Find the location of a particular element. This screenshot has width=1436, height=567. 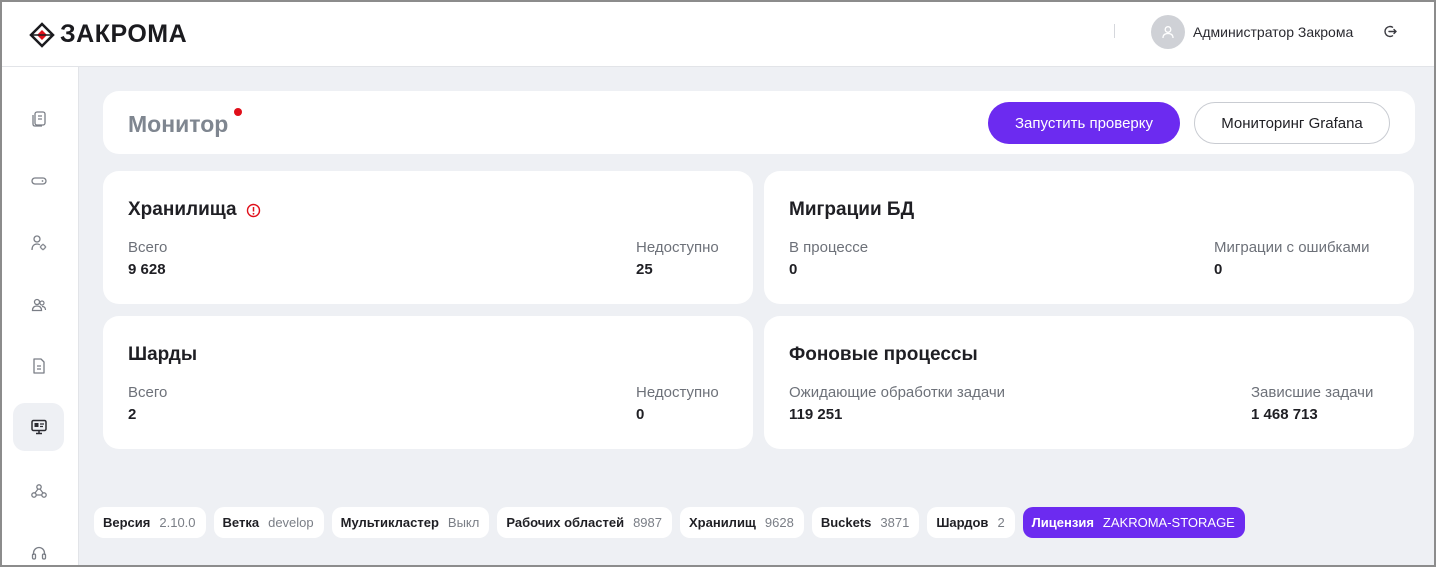

sidebar-item-network is located at coordinates (38, 491).